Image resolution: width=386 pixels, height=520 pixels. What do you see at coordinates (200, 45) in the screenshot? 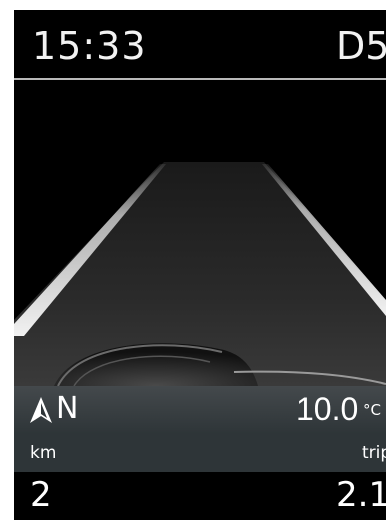
I see `status-bar: 15:33 D5` at bounding box center [200, 45].